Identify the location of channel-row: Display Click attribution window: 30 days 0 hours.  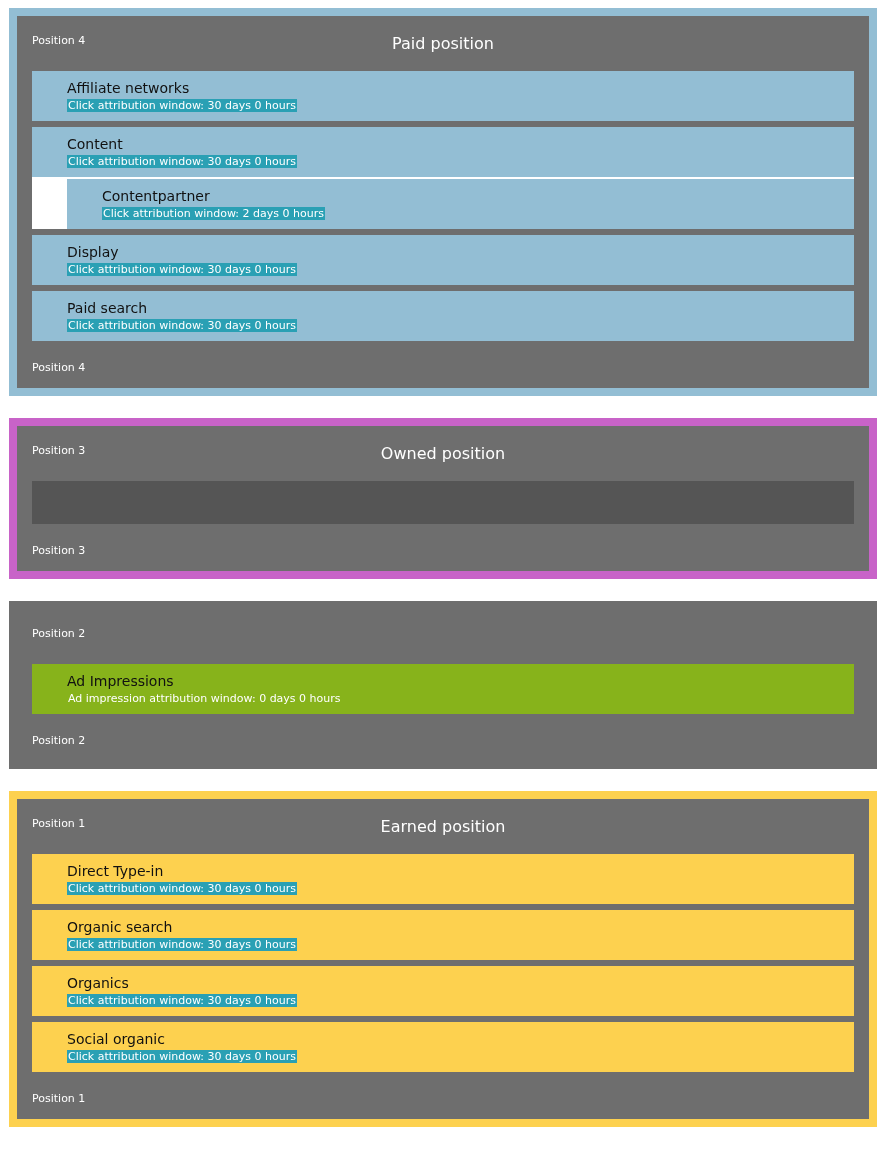
(443, 260).